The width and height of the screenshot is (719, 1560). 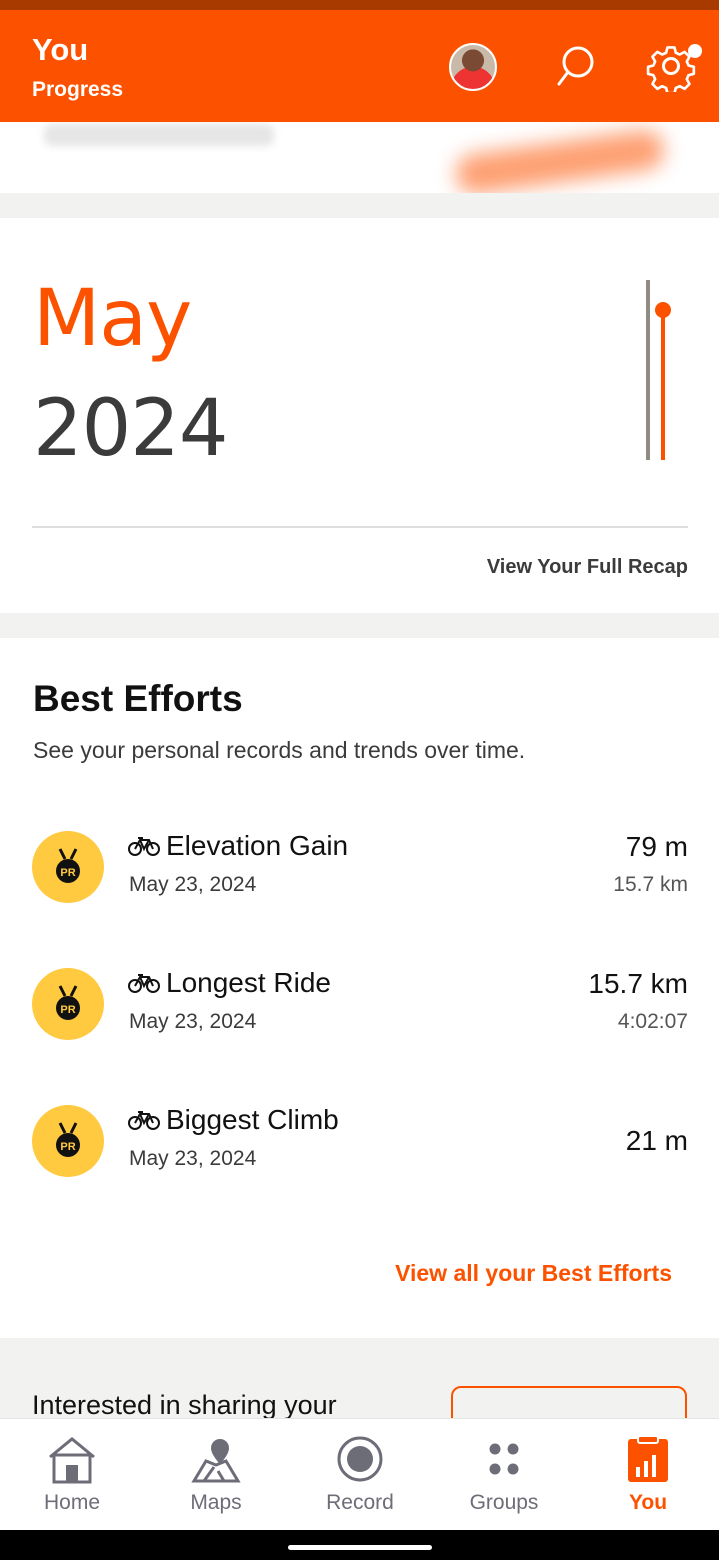 I want to click on effort-name: Elevation Gain, so click(x=238, y=846).